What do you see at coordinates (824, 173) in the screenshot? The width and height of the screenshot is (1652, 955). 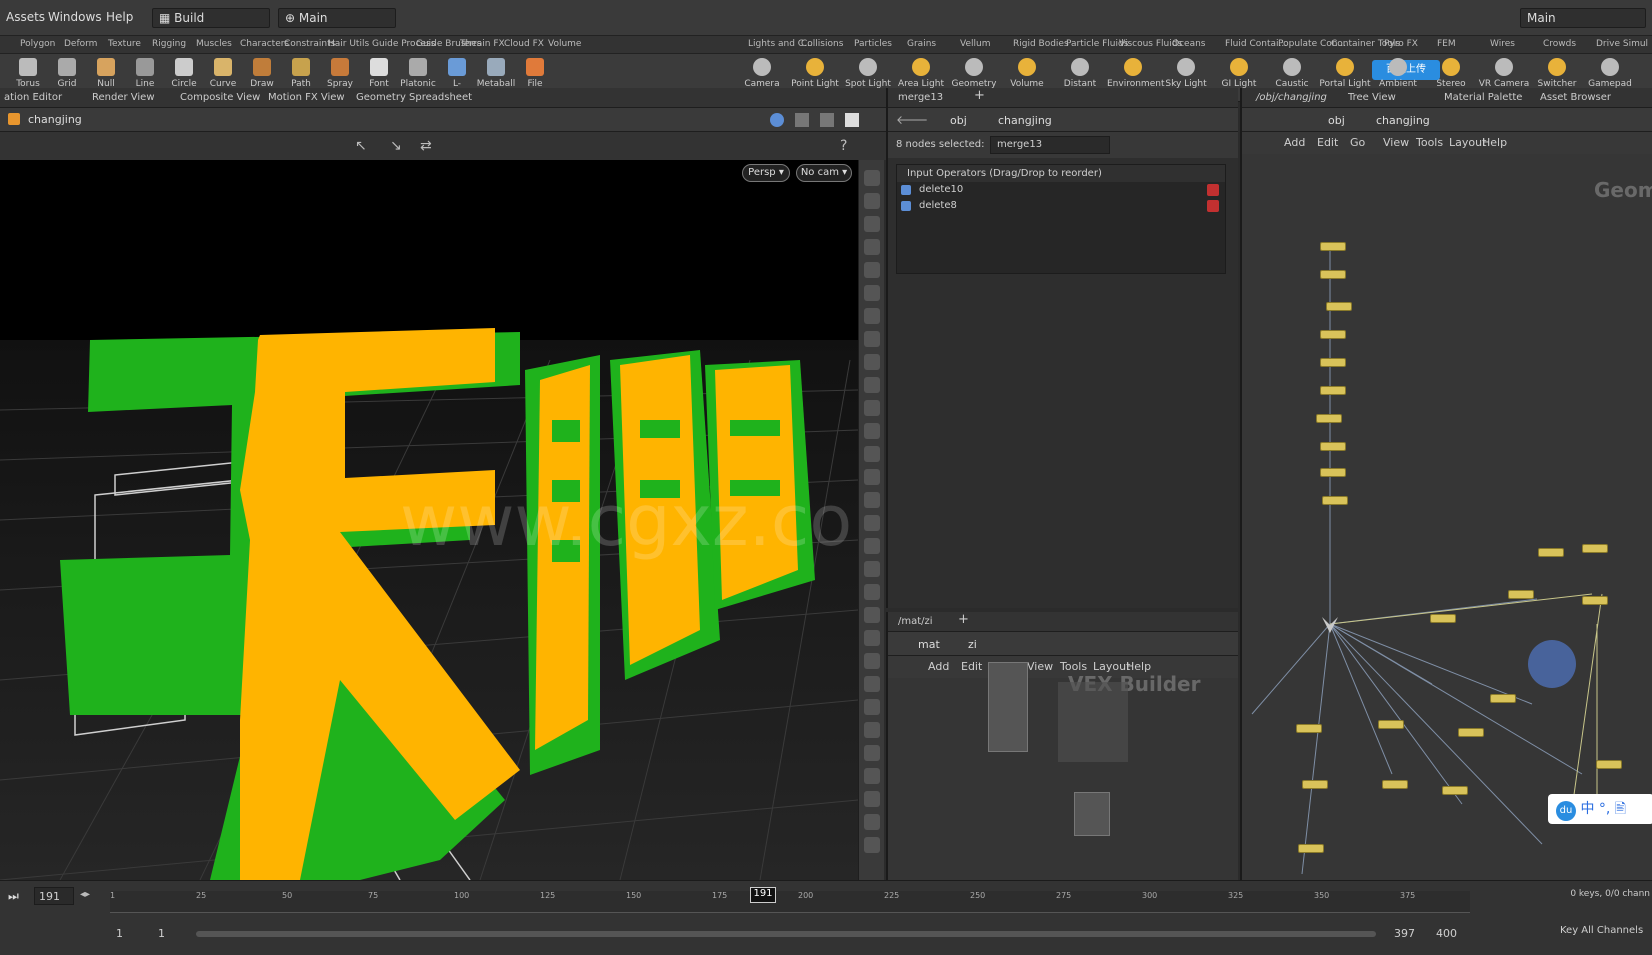 I see `camera-menu: No cam ▾` at bounding box center [824, 173].